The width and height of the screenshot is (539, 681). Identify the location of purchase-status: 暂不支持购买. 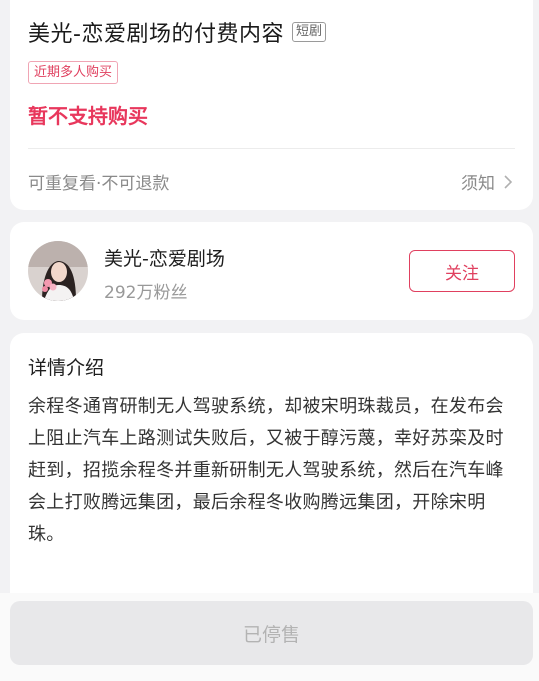
(88, 116).